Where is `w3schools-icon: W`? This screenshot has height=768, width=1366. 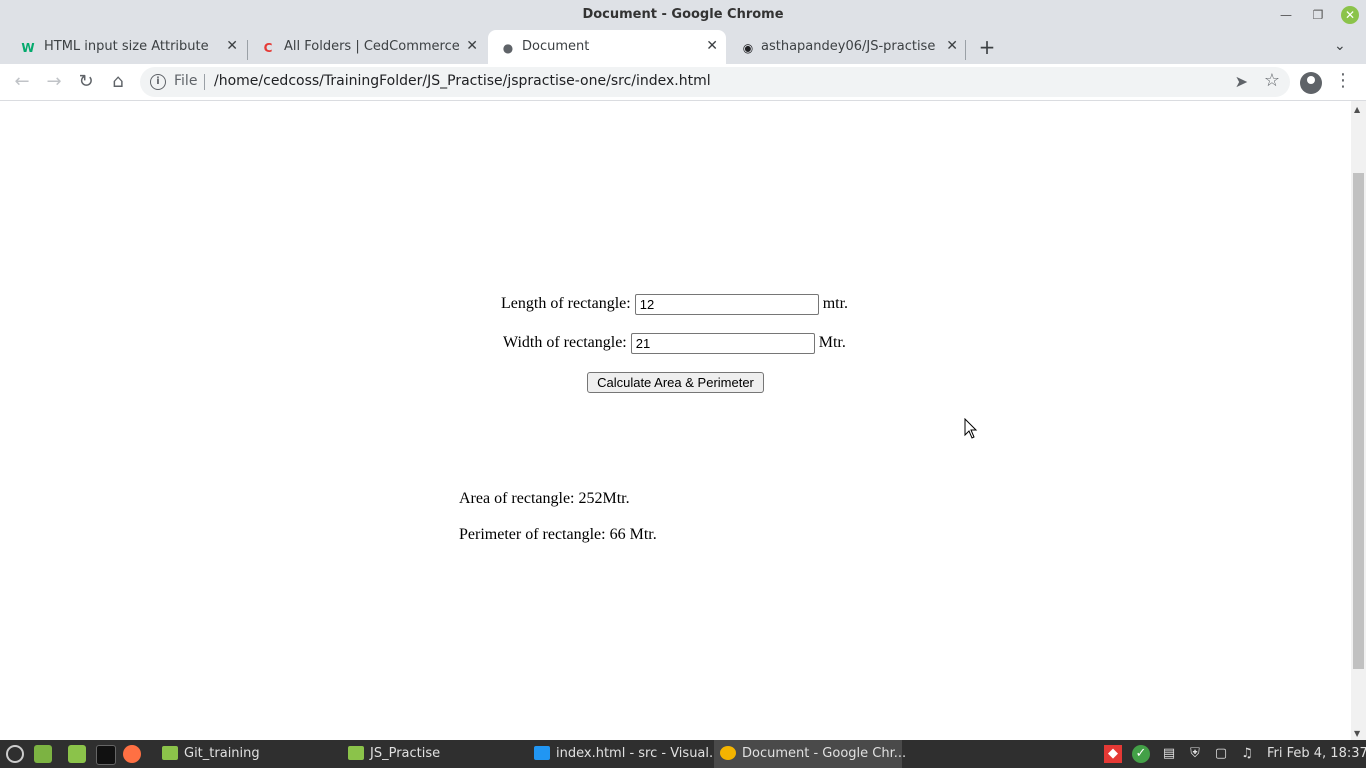
w3schools-icon: W is located at coordinates (28, 48).